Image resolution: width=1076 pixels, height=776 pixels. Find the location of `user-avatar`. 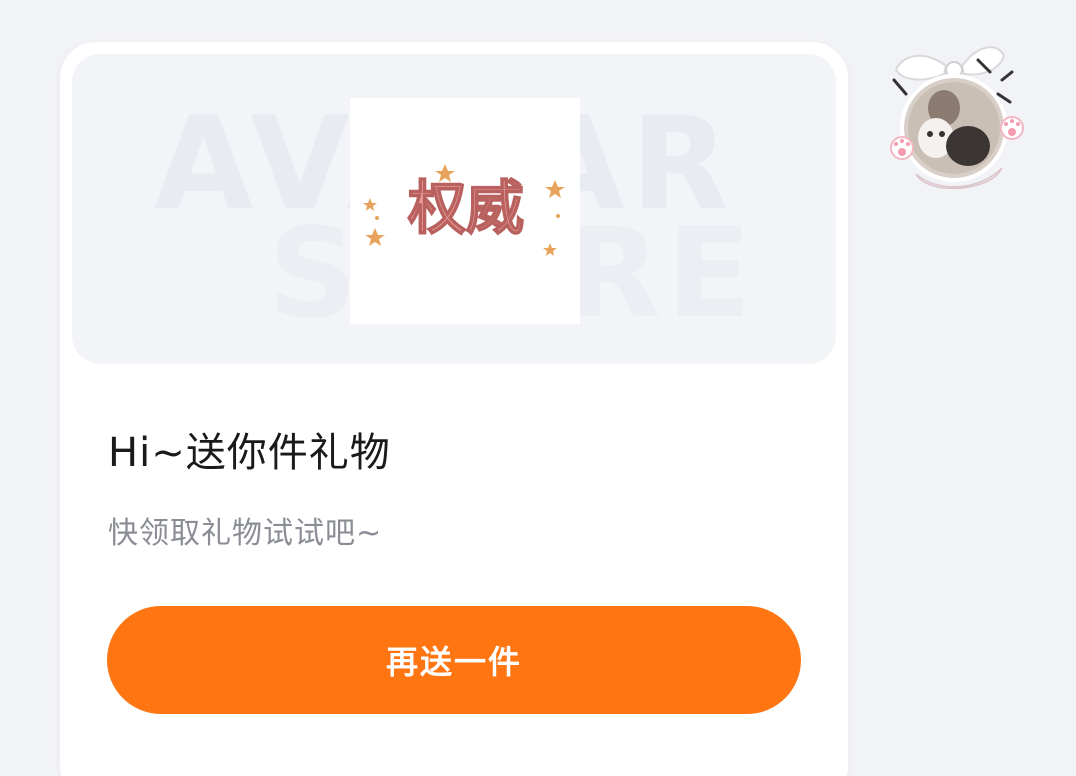

user-avatar is located at coordinates (958, 117).